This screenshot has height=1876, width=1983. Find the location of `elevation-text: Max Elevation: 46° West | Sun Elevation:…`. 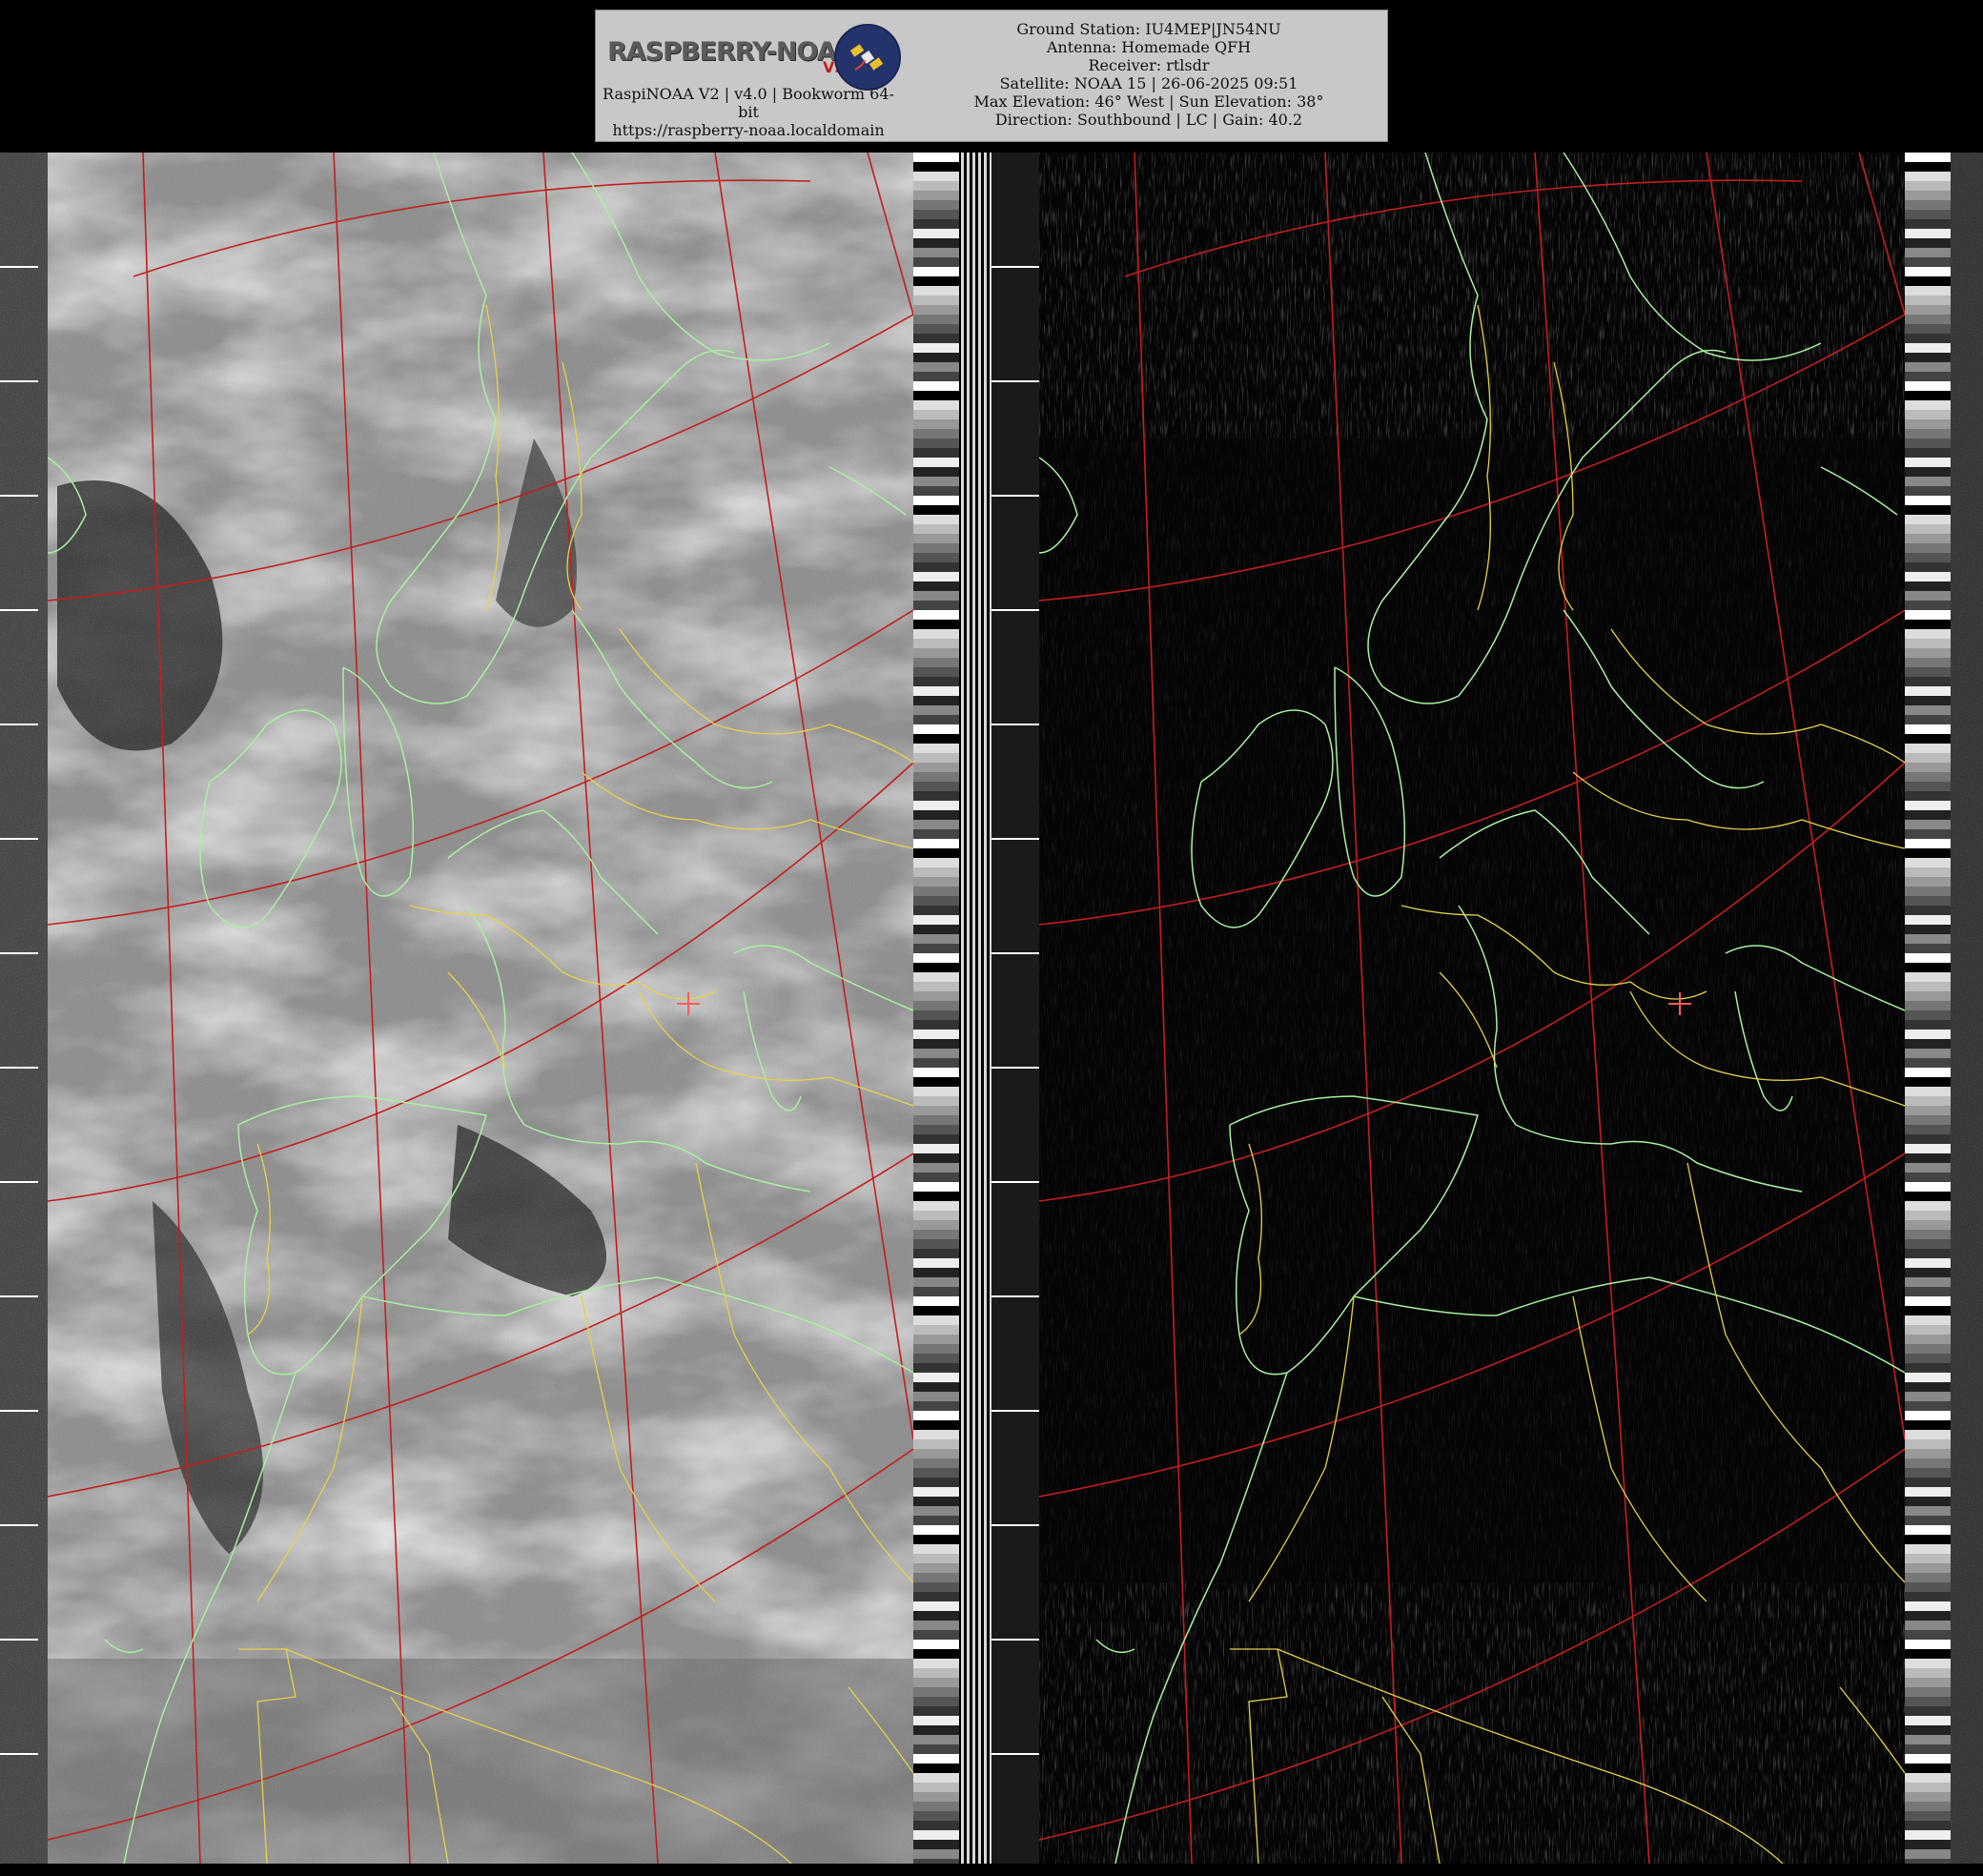

elevation-text: Max Elevation: 46° West | Sun Elevation:… is located at coordinates (1148, 102).